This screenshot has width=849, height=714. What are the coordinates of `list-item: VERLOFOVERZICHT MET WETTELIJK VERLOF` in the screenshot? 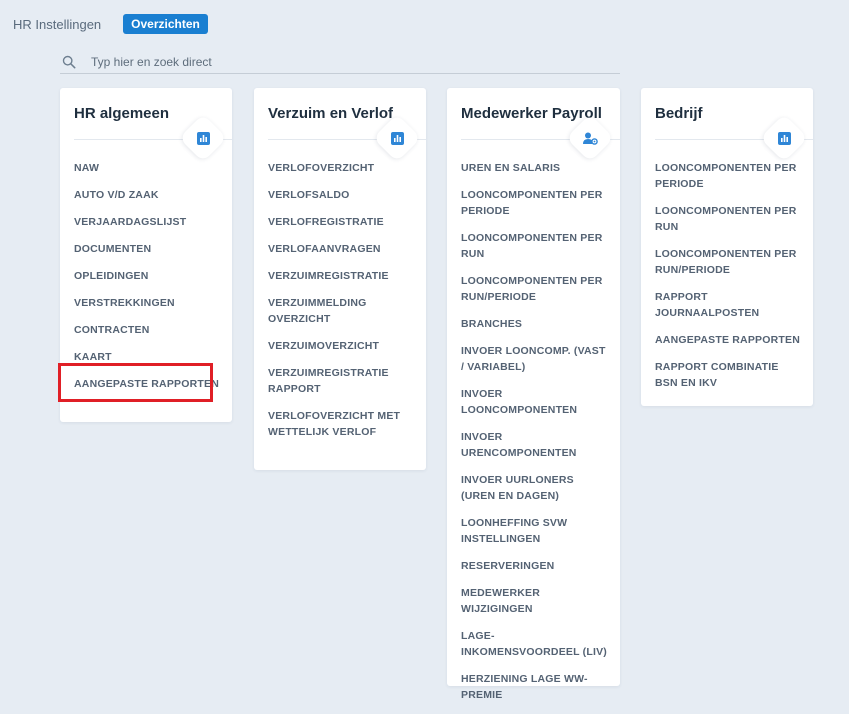 It's located at (341, 424).